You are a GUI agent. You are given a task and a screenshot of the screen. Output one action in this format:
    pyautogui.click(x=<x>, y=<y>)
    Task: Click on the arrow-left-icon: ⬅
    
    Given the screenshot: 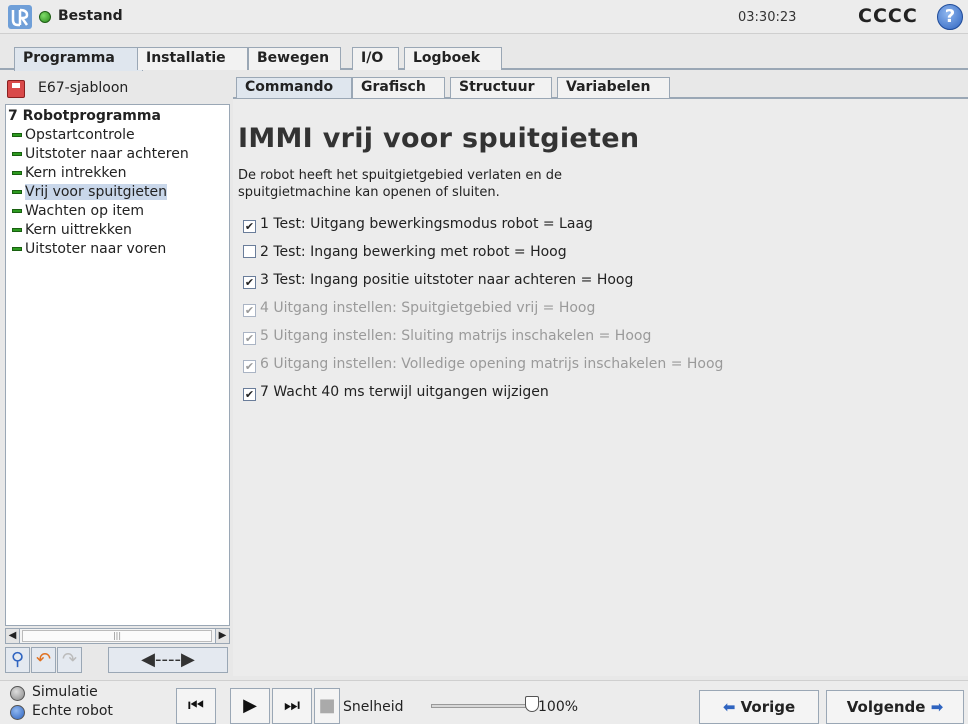 What is the action you would take?
    pyautogui.click(x=729, y=707)
    